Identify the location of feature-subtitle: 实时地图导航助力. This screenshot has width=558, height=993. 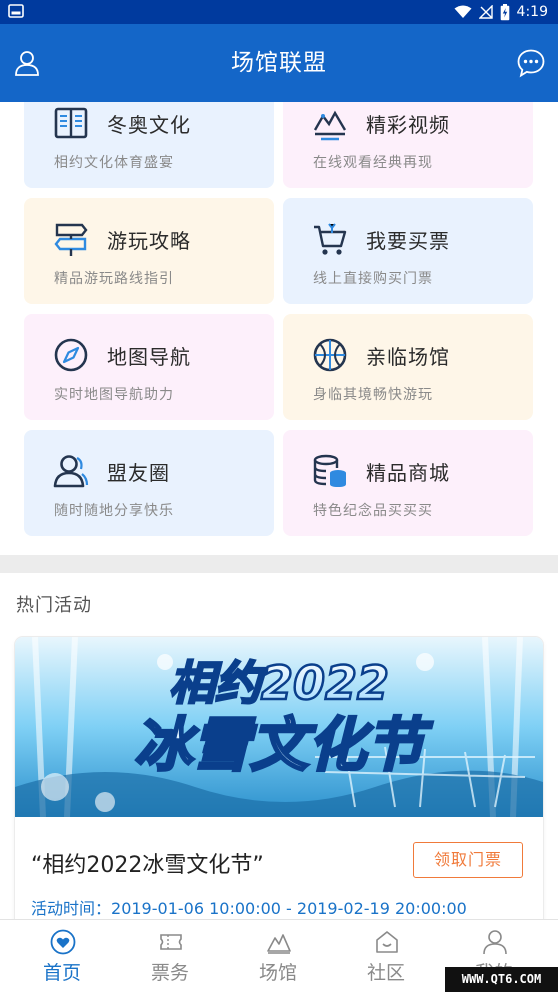
(114, 395).